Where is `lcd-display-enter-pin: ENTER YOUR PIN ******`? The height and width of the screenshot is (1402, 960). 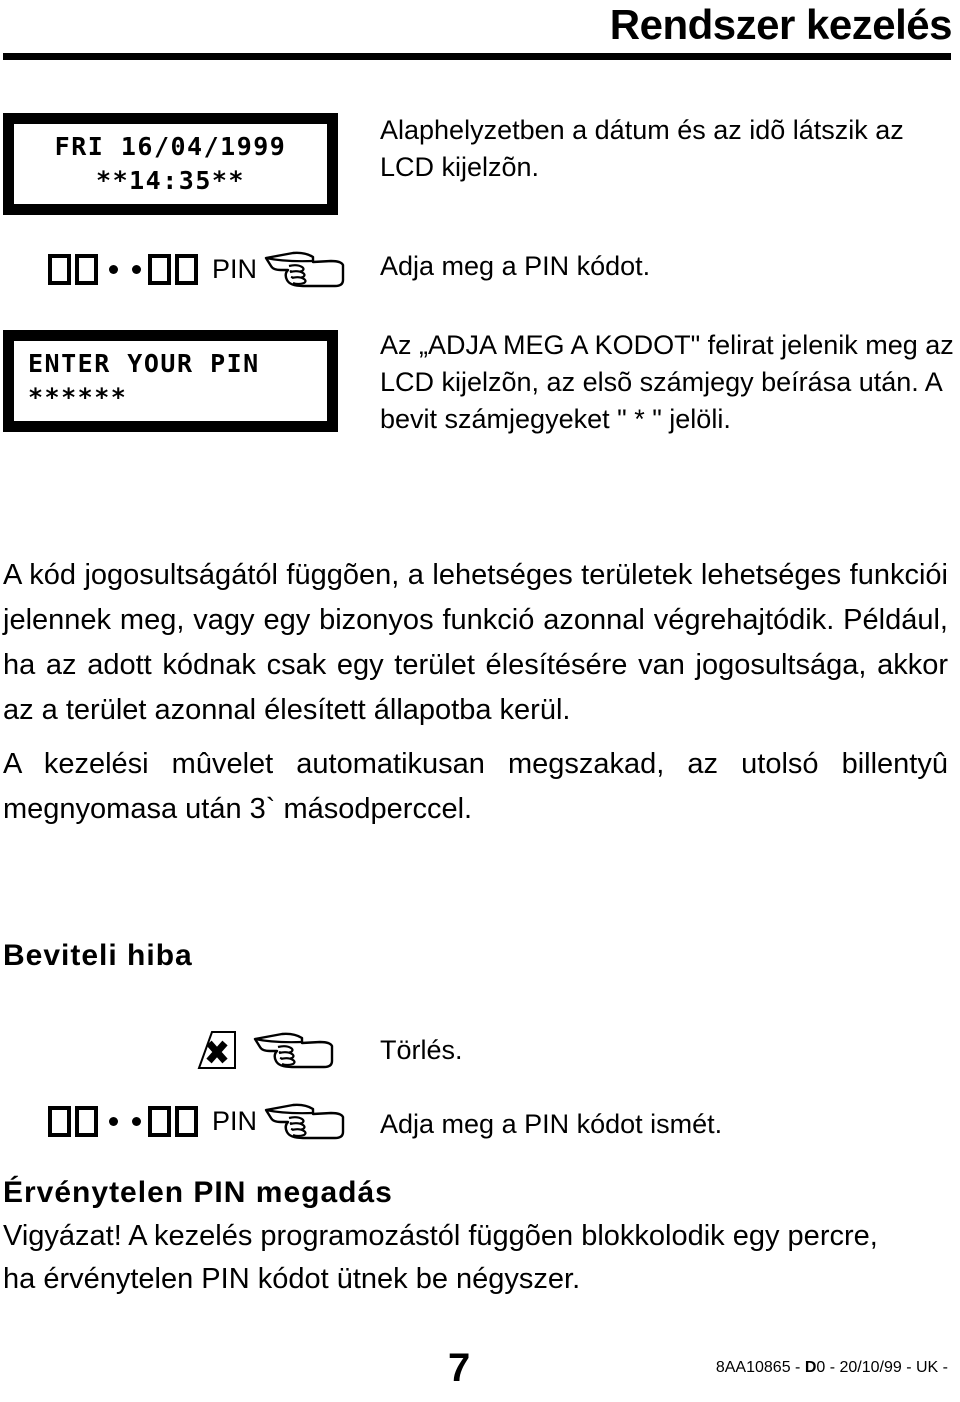 lcd-display-enter-pin: ENTER YOUR PIN ****** is located at coordinates (170, 381).